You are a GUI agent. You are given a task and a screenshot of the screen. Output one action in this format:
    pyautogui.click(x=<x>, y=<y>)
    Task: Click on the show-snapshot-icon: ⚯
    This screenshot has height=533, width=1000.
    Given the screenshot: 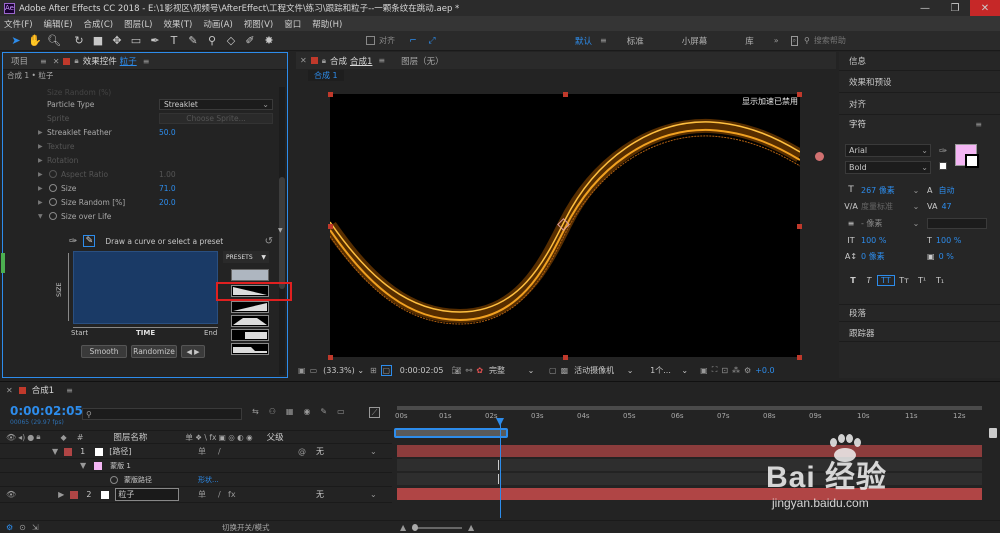 What is the action you would take?
    pyautogui.click(x=469, y=370)
    